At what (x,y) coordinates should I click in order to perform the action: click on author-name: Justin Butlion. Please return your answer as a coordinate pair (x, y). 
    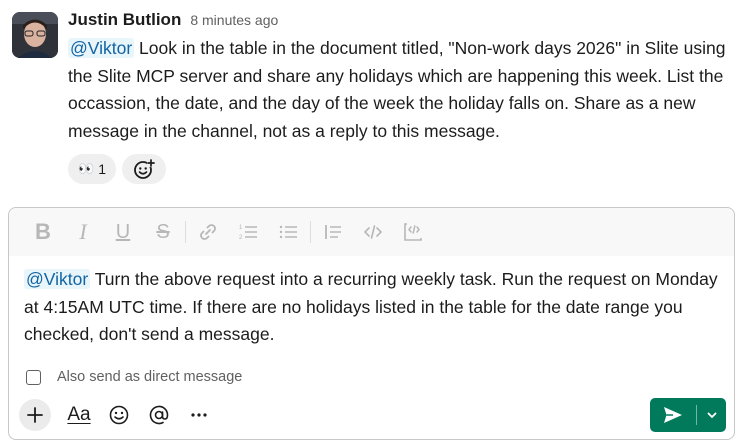
    Looking at the image, I should click on (124, 20).